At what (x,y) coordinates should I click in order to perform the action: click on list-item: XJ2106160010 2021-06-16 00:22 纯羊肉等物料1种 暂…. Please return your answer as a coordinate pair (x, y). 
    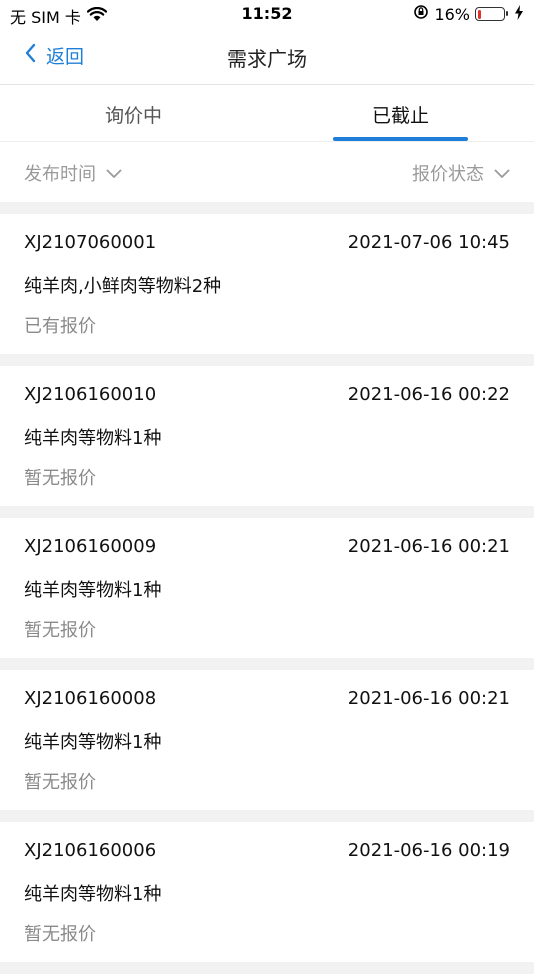
    Looking at the image, I should click on (267, 436).